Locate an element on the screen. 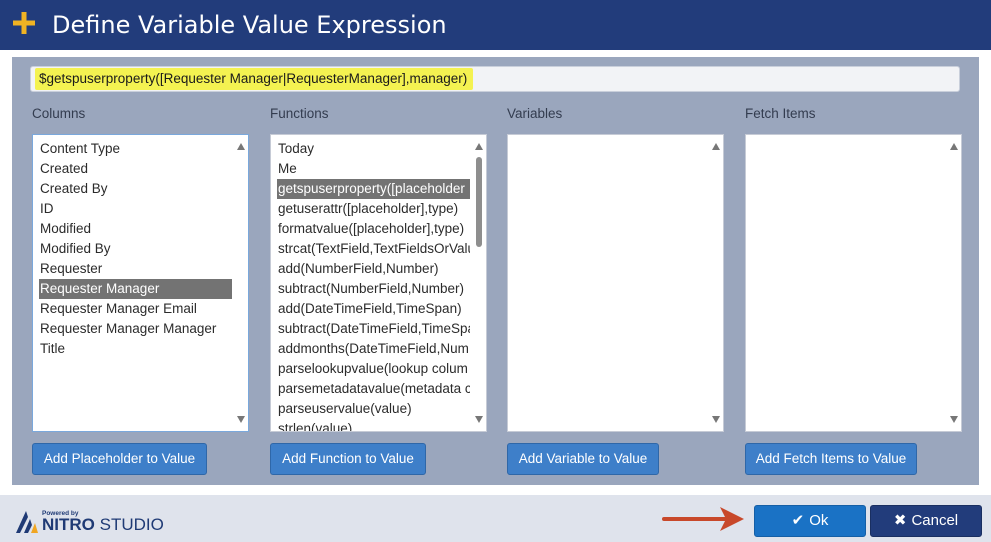 The image size is (991, 542). list-item: parselookupvalue(lookup colum is located at coordinates (373, 369).